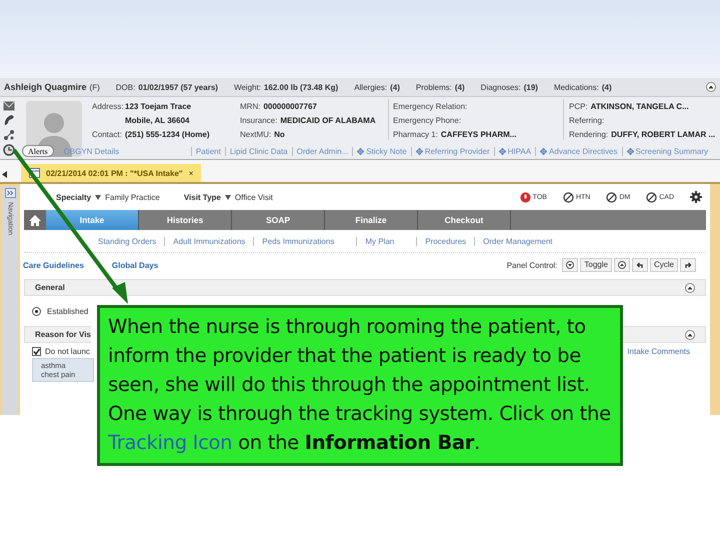 This screenshot has width=720, height=540. I want to click on field-label: MRN:, so click(250, 106).